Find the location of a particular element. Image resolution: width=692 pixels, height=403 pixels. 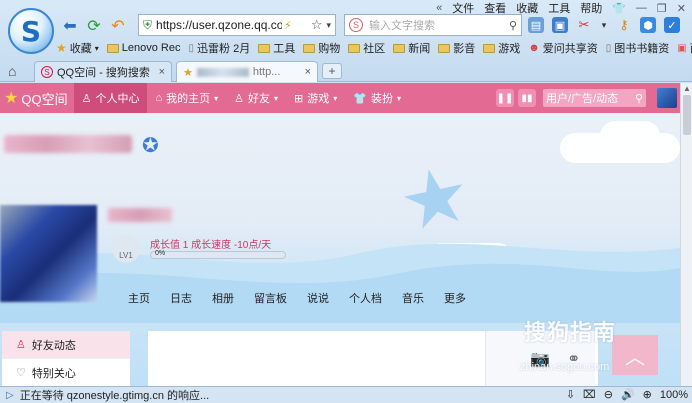

star-icon: ☆ is located at coordinates (317, 25).